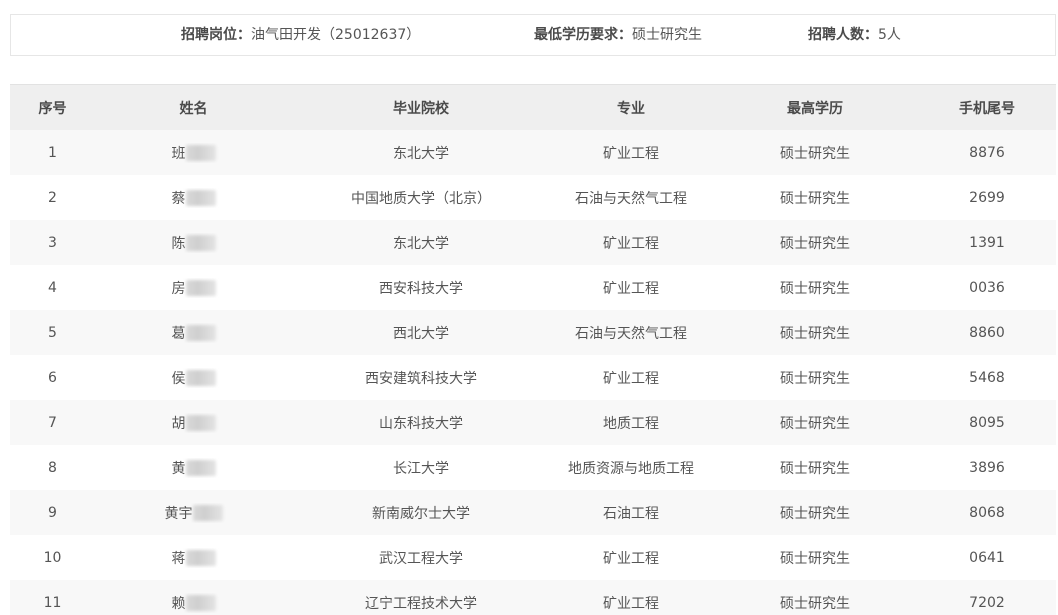  What do you see at coordinates (178, 198) in the screenshot?
I see `name-visible-char: 蔡` at bounding box center [178, 198].